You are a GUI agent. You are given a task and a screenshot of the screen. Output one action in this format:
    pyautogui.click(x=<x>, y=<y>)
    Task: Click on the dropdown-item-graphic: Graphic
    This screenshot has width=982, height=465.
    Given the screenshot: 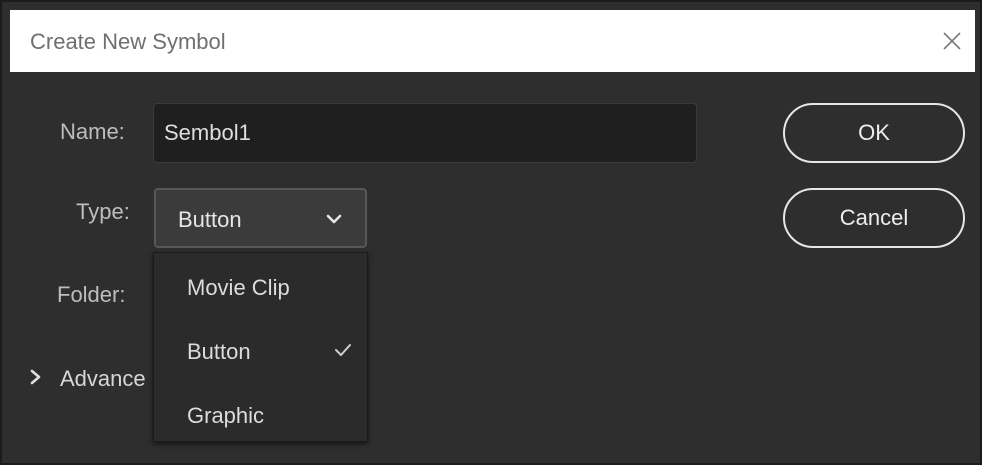 What is the action you would take?
    pyautogui.click(x=260, y=415)
    